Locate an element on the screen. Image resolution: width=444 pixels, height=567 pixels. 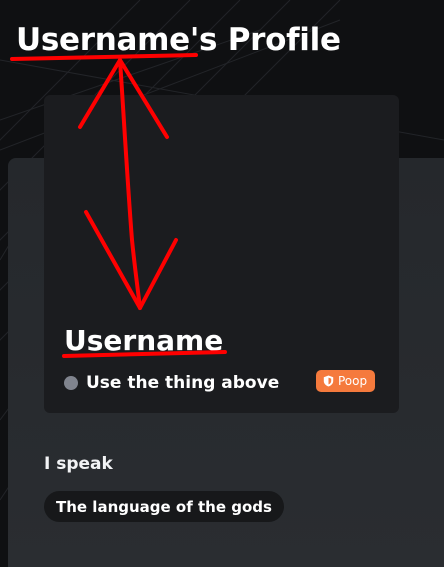
card-username: Username is located at coordinates (144, 340).